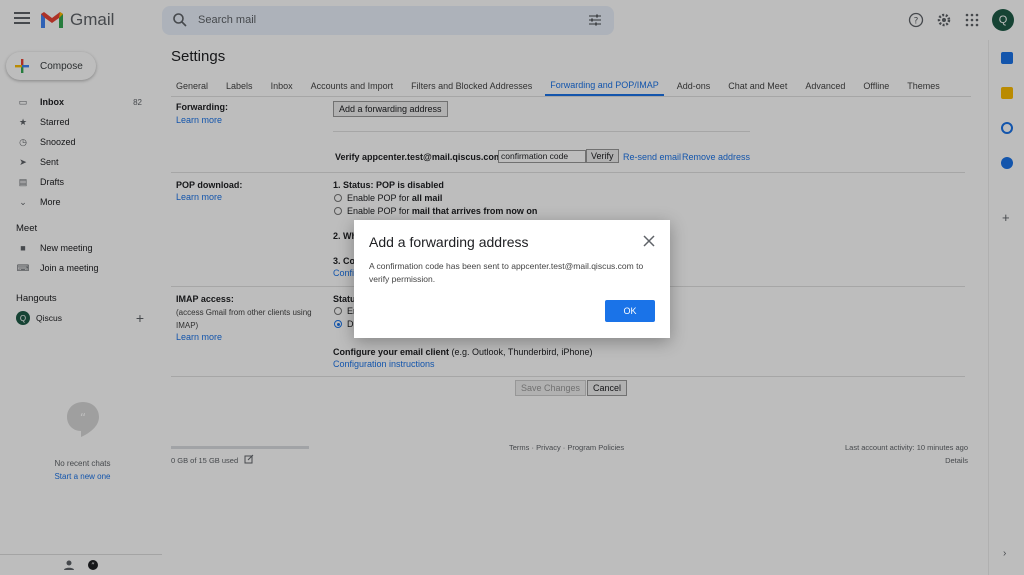 The height and width of the screenshot is (575, 1024). What do you see at coordinates (449, 242) in the screenshot?
I see `dialog-title: Add a forwarding address` at bounding box center [449, 242].